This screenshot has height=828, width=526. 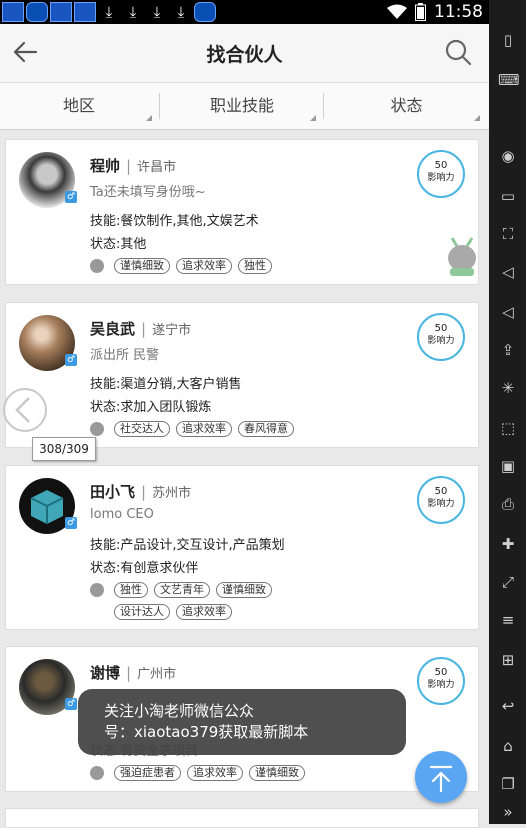 I want to click on user-skills: 技能:渠道分销,大客户销售, so click(x=166, y=384).